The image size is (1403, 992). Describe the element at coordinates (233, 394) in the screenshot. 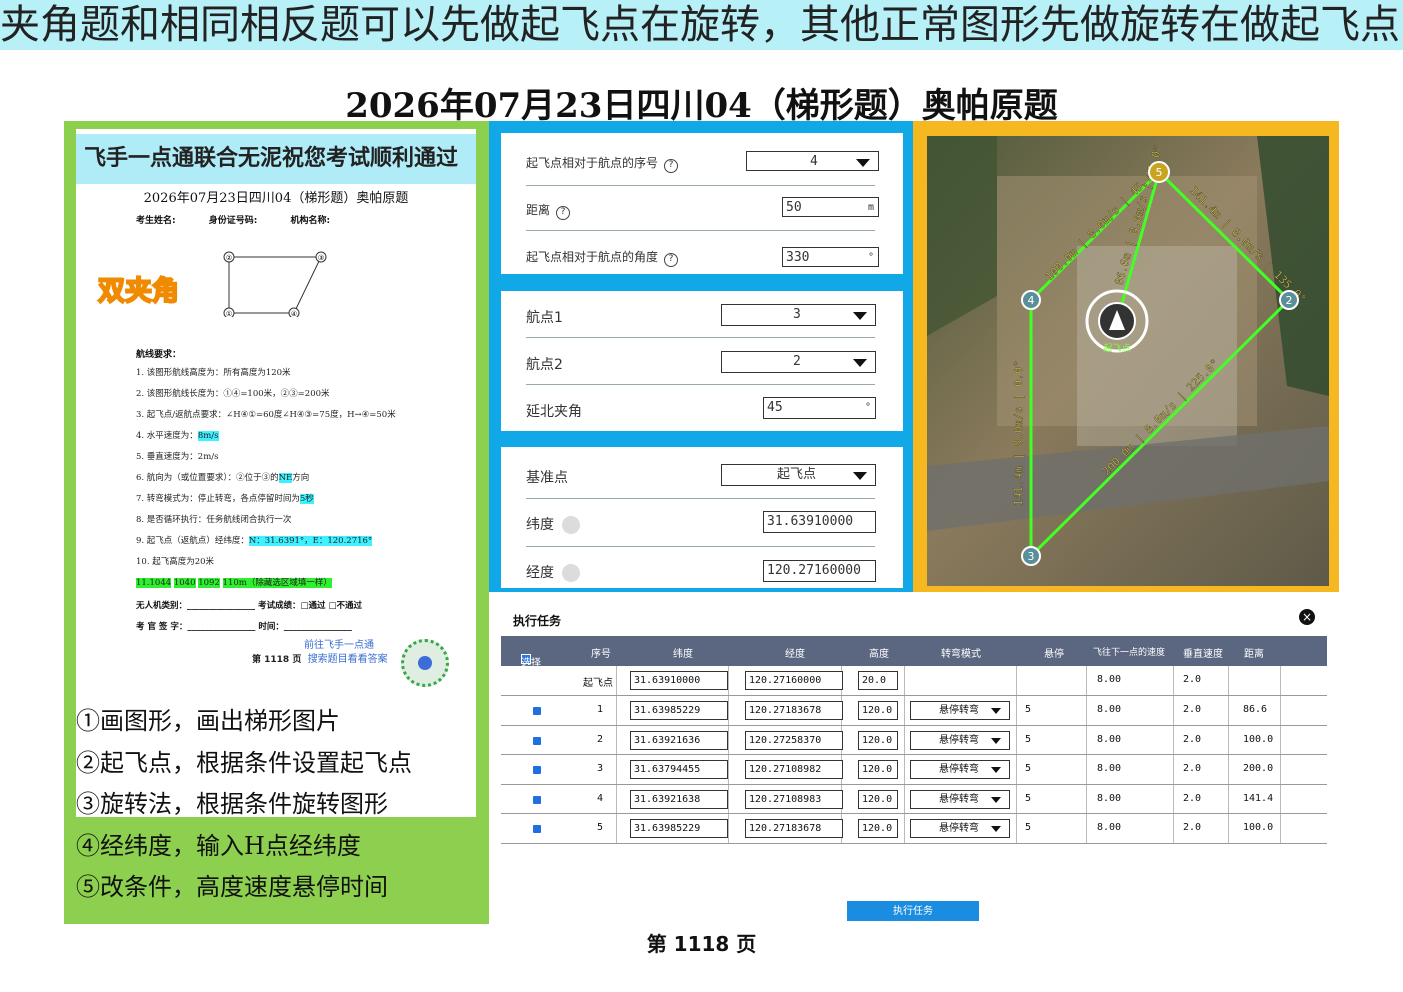

I see `req-2: 2. 该图形航线长度为：①④=100米，②③=200米` at that location.